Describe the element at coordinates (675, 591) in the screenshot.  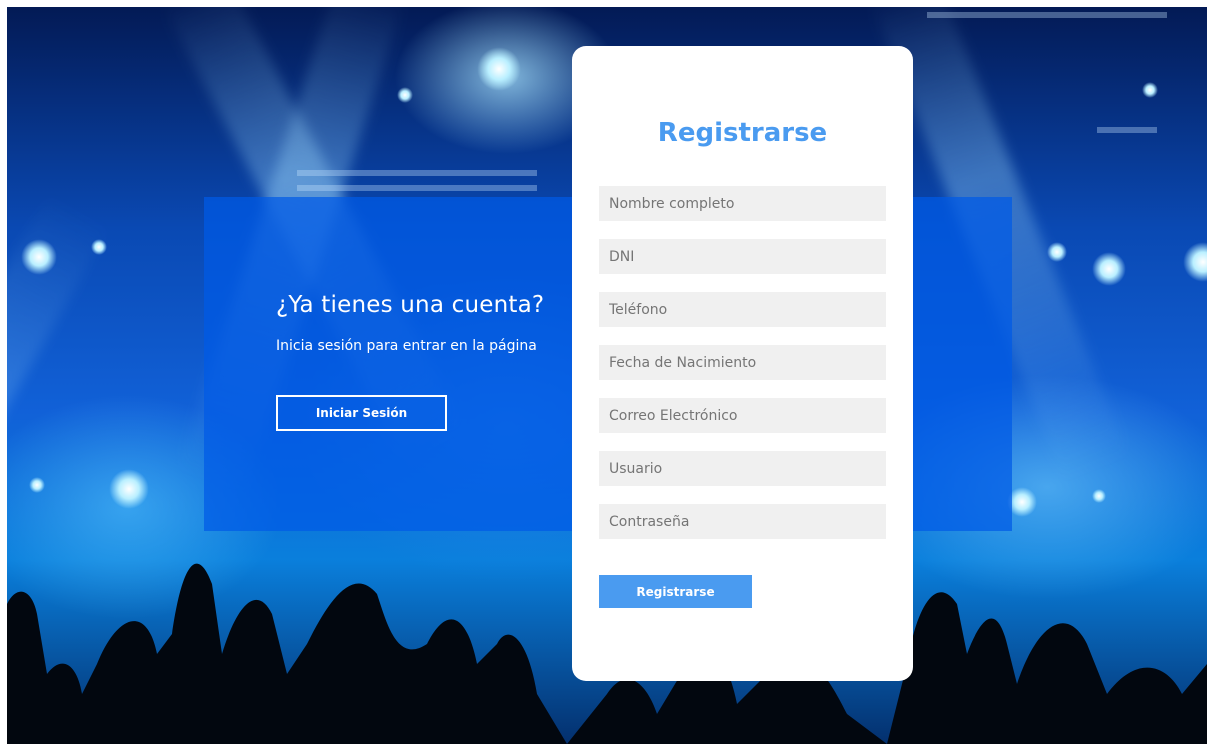
I see `register-submit-button: Registrarse` at that location.